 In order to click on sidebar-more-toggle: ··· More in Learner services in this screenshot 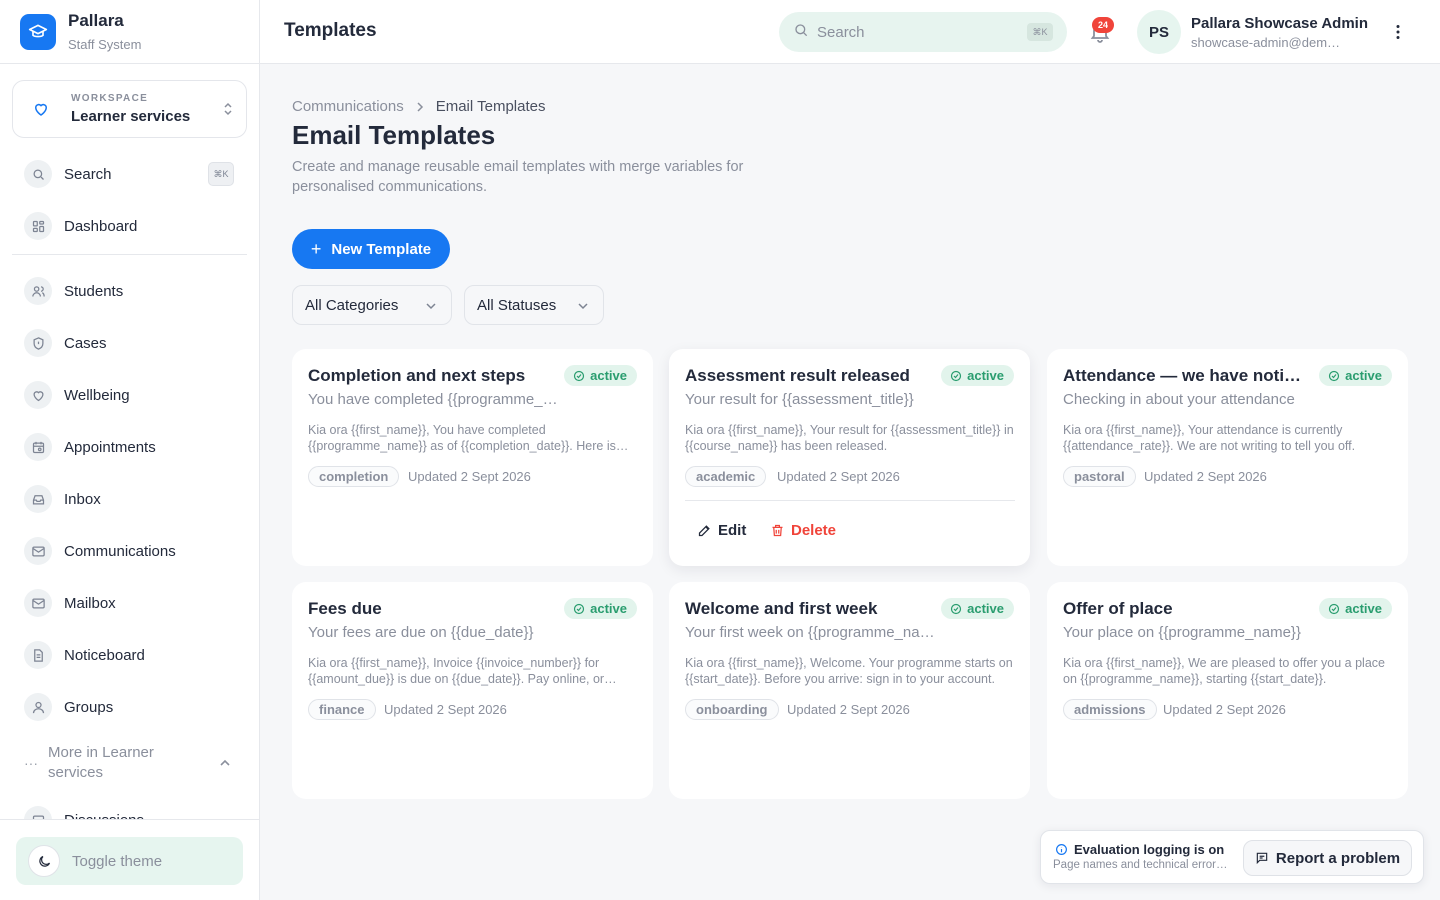, I will do `click(130, 763)`.